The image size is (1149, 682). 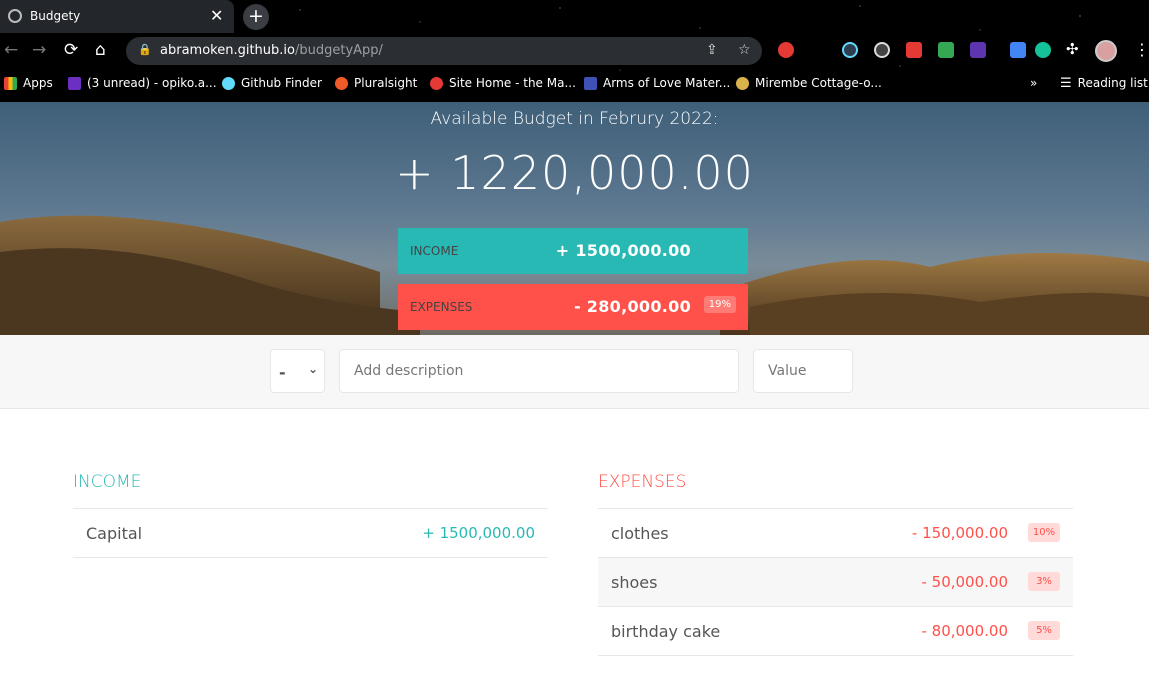 I want to click on expenses-title: Expenses, so click(x=642, y=482).